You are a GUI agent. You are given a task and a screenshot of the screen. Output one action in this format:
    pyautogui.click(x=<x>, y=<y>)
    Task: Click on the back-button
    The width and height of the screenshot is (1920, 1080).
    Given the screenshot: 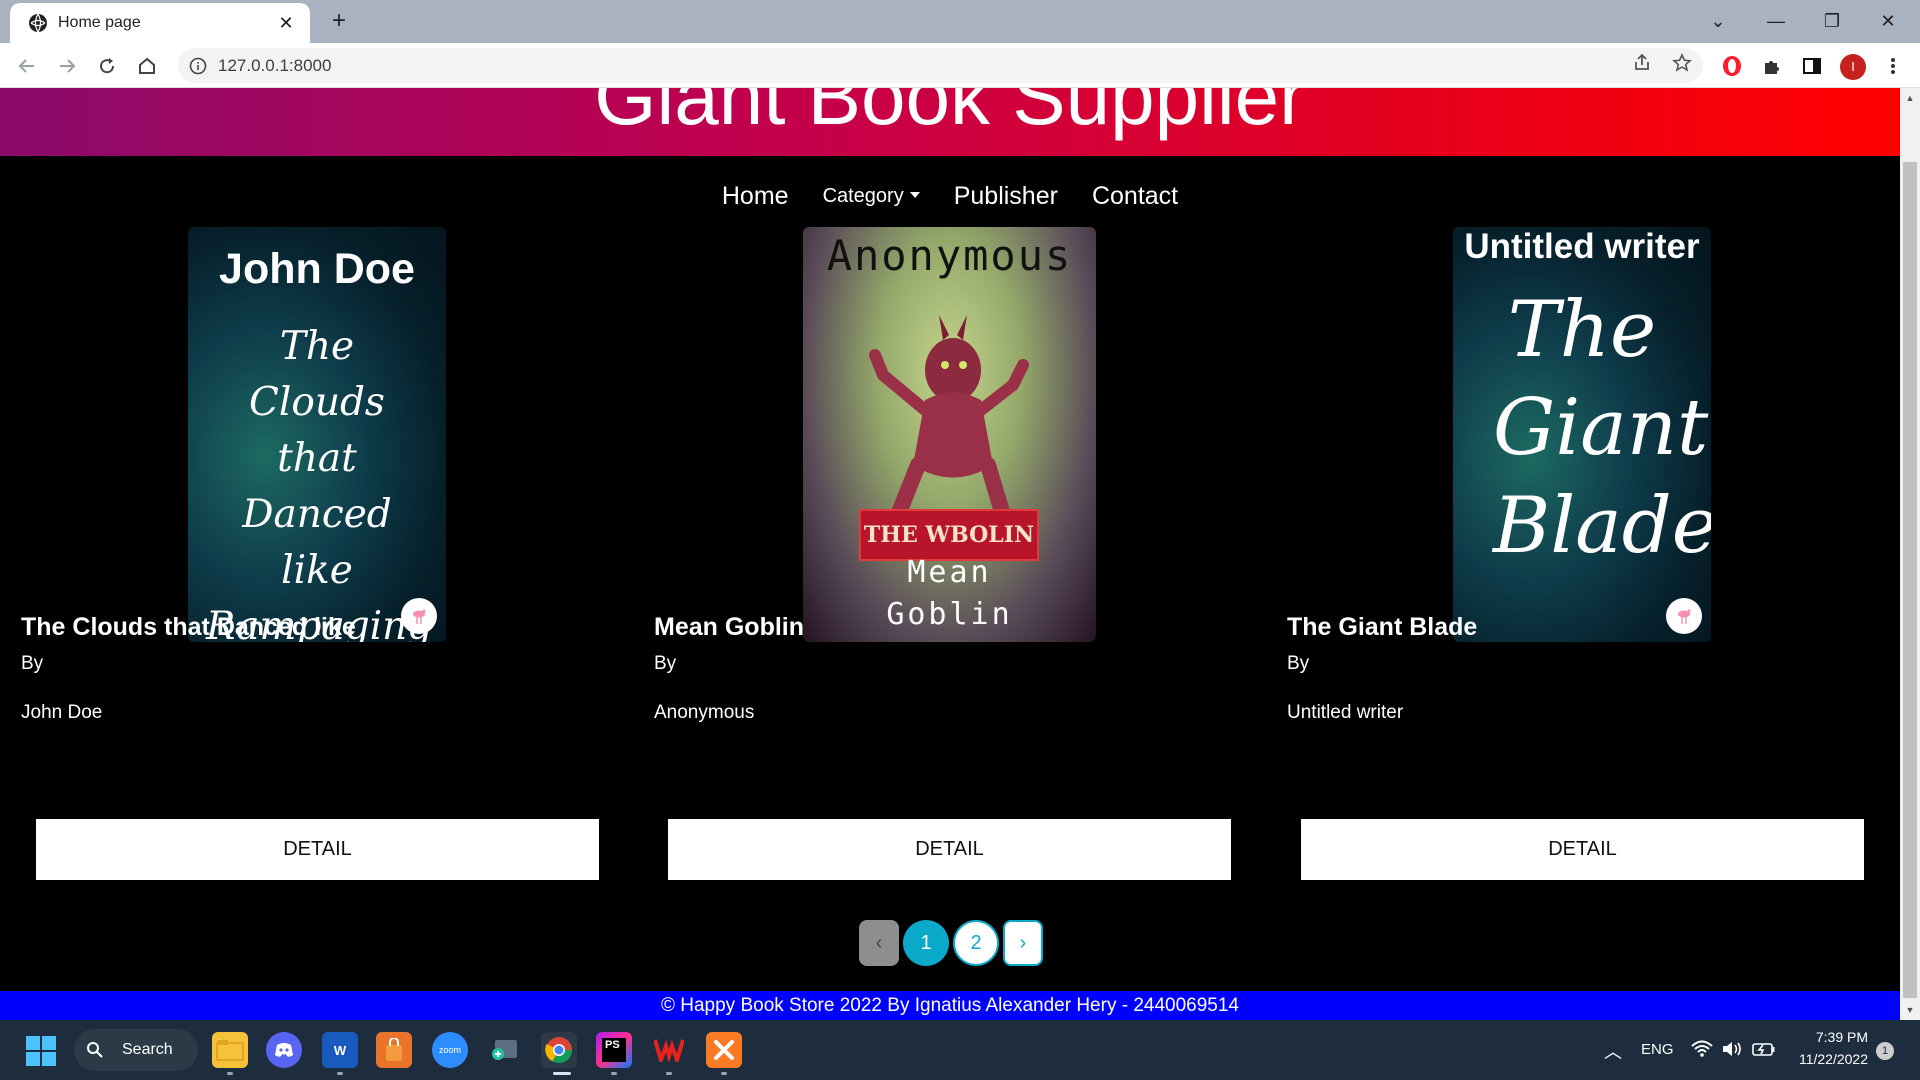 What is the action you would take?
    pyautogui.click(x=27, y=66)
    